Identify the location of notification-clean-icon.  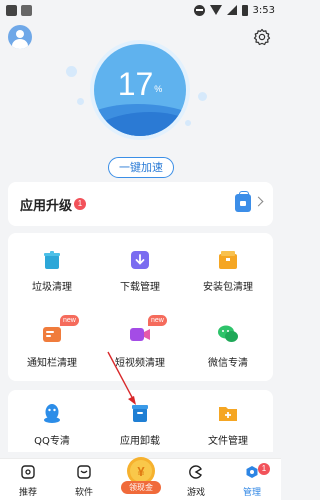
(52, 334).